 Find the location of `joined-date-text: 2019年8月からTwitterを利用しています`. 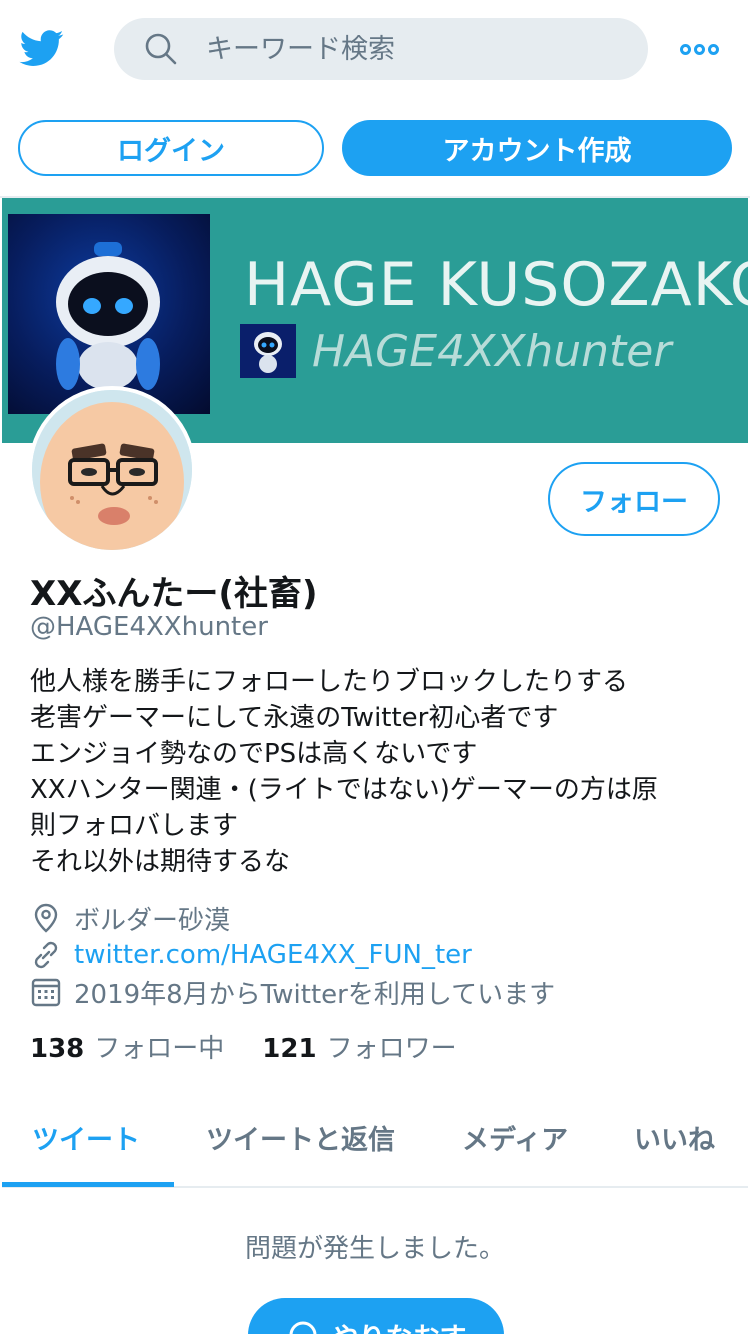

joined-date-text: 2019年8月からTwitterを利用しています is located at coordinates (315, 994).